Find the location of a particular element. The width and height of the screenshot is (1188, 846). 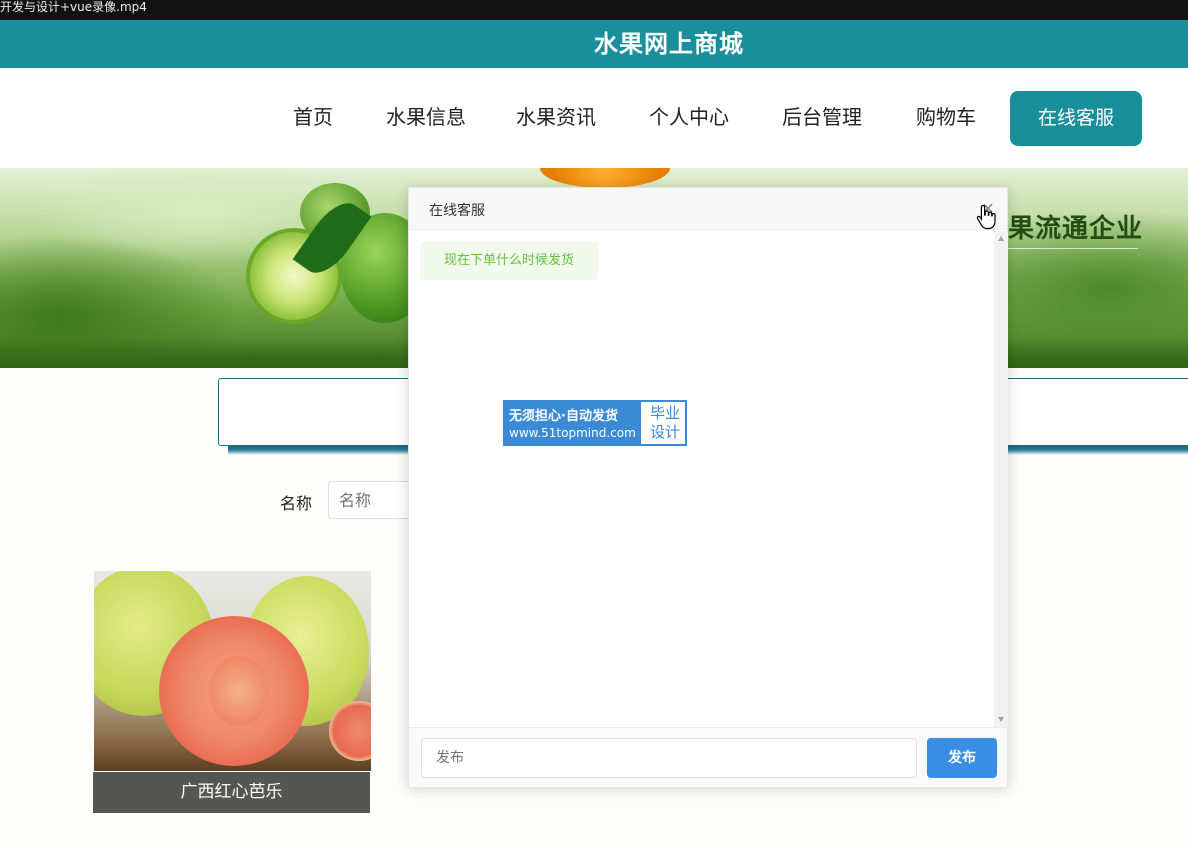

watermark-line2: www.51topmind.com is located at coordinates (572, 433).